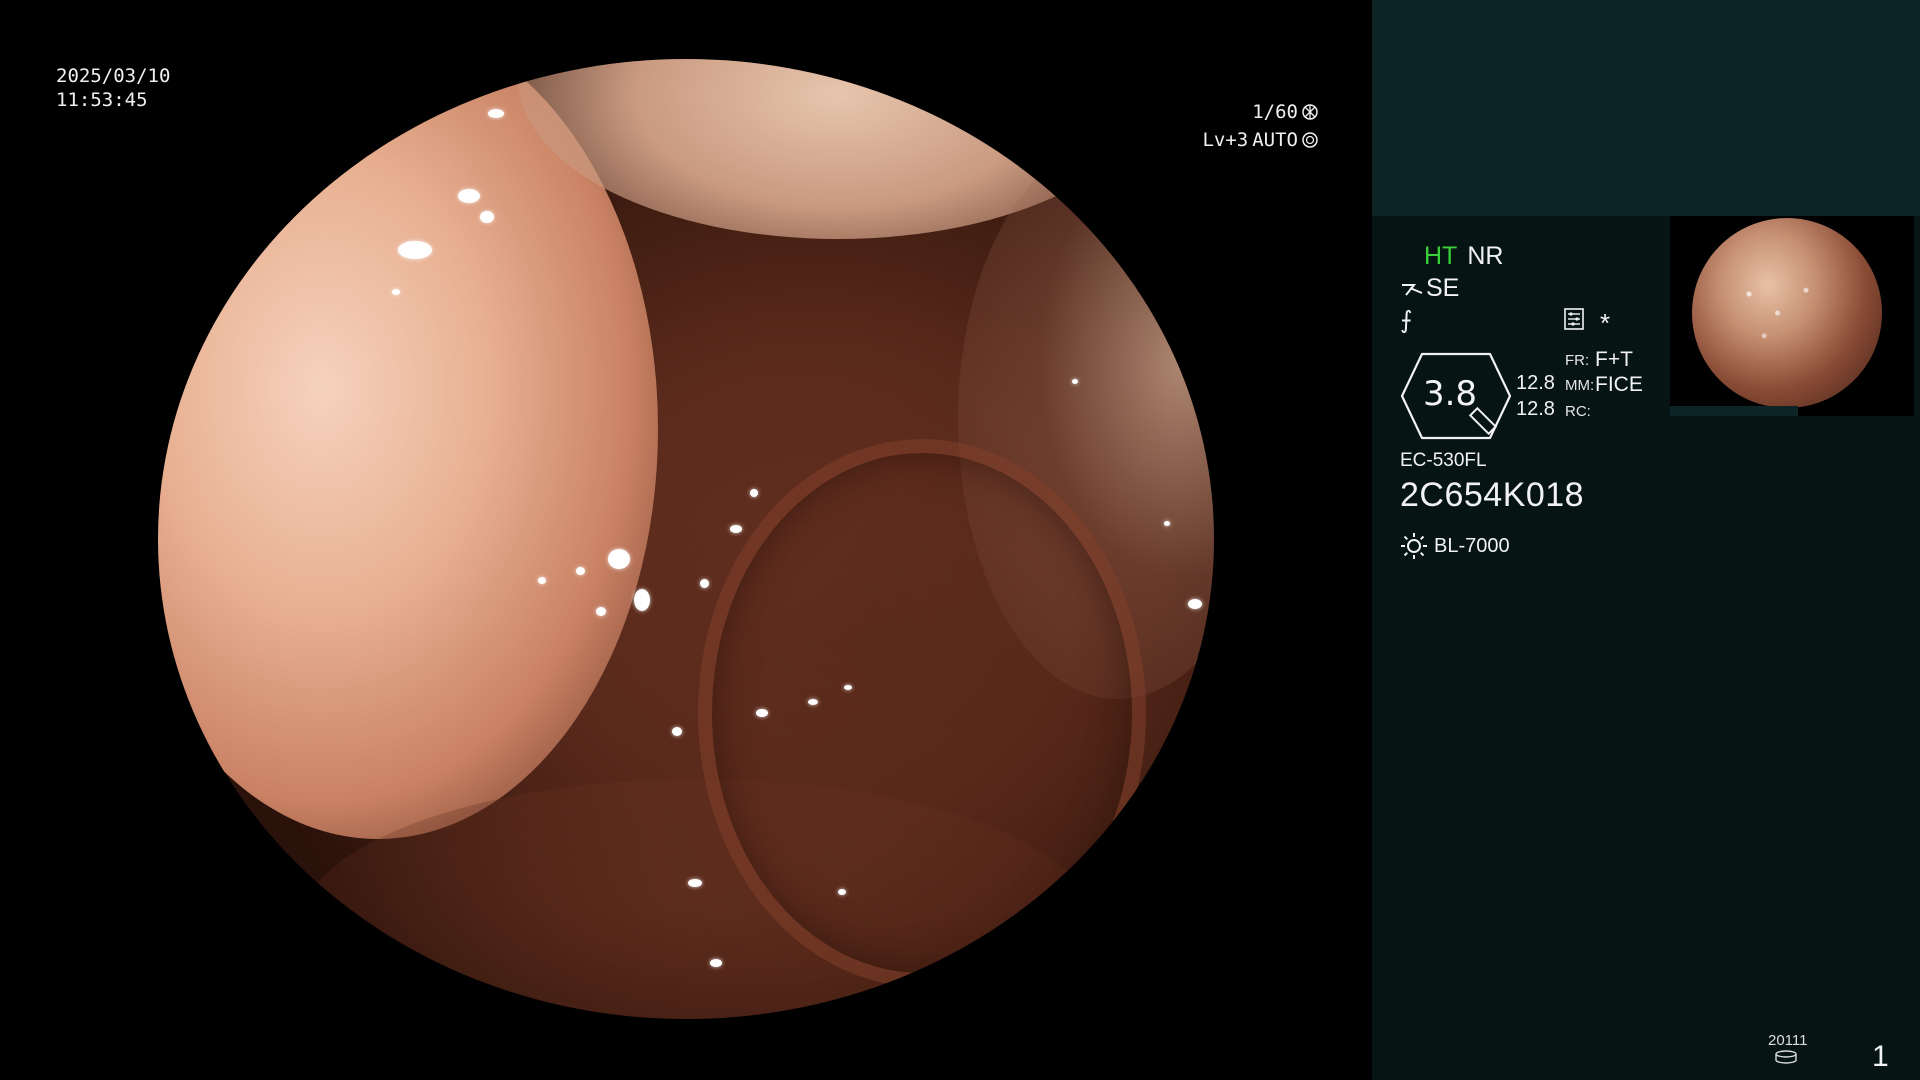 The height and width of the screenshot is (1080, 1920). What do you see at coordinates (1310, 140) in the screenshot?
I see `auto-exposure-icon` at bounding box center [1310, 140].